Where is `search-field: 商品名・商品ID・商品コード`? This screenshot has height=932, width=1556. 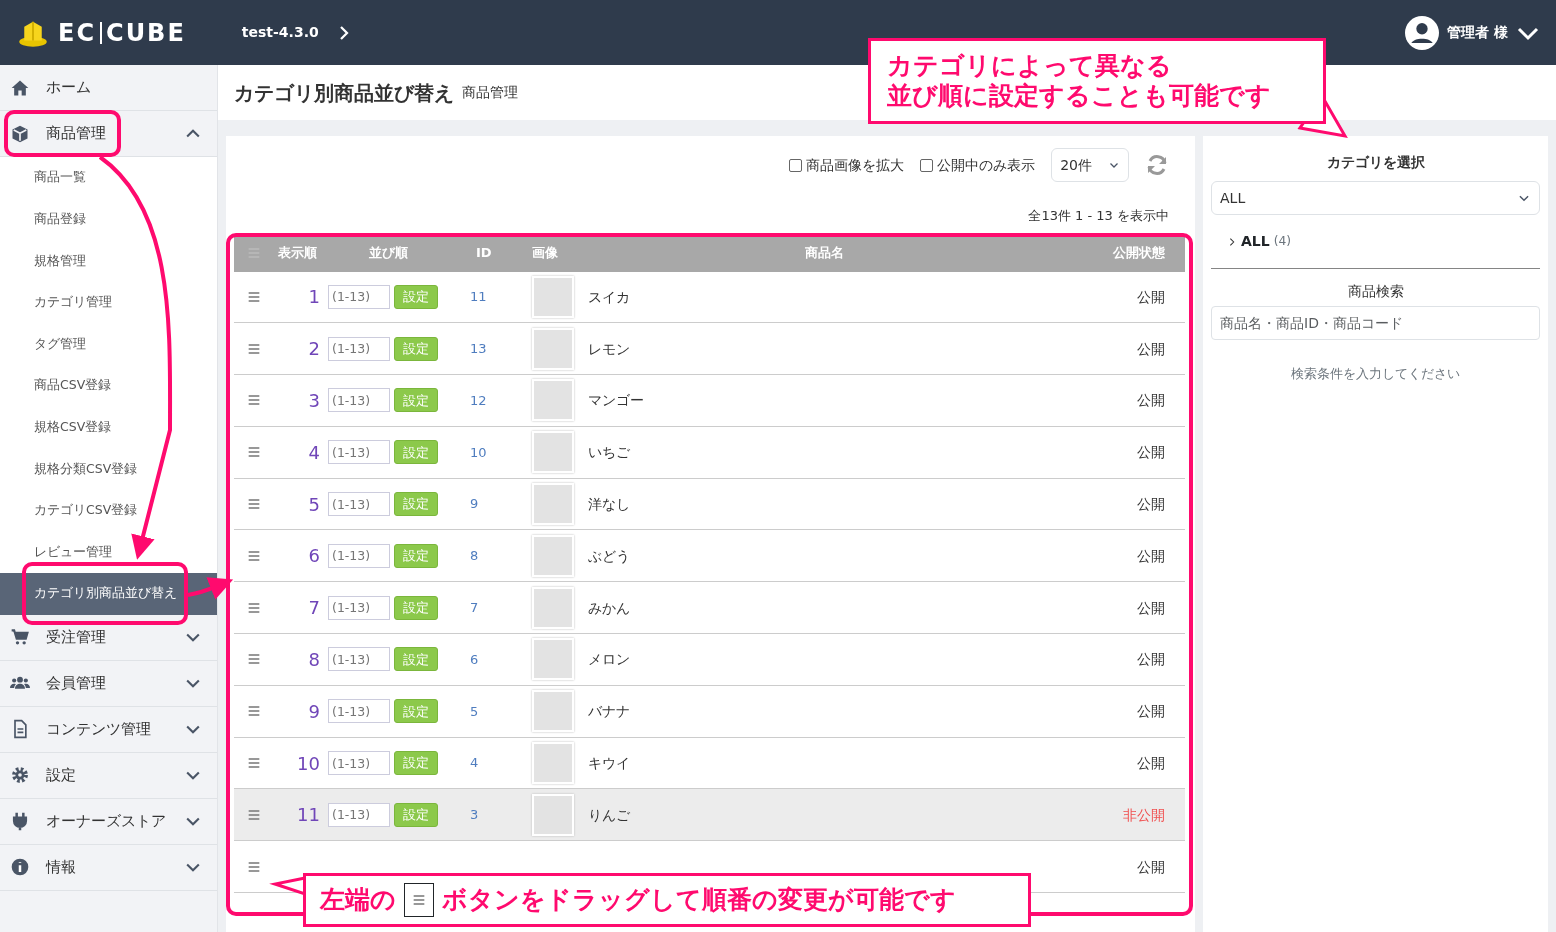 search-field: 商品名・商品ID・商品コード is located at coordinates (1375, 323).